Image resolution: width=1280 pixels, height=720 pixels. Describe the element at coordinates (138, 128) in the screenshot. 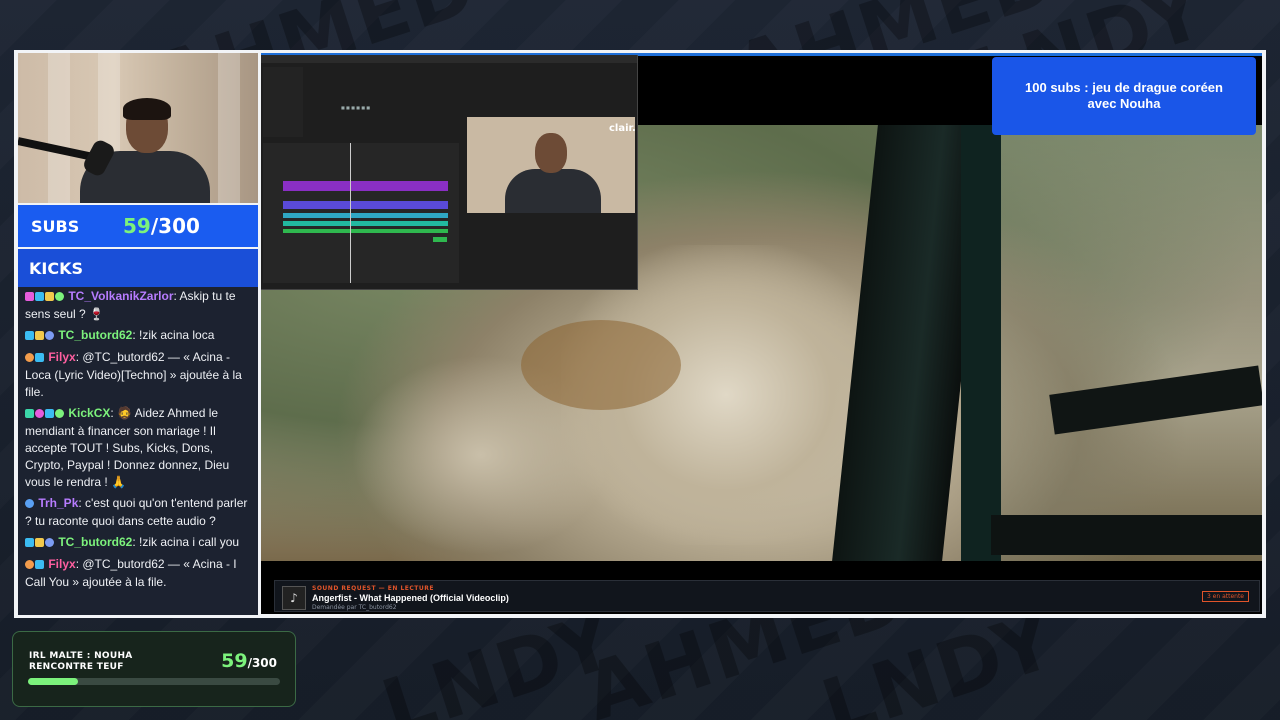

I see `webcam-feed` at that location.